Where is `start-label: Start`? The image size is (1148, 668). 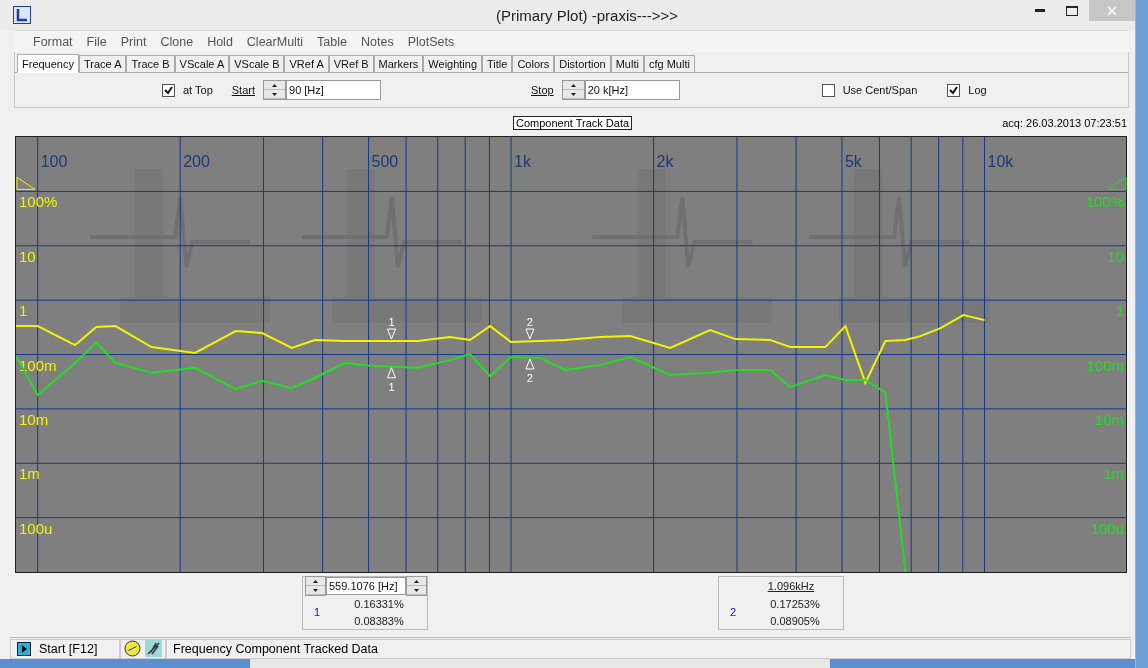 start-label: Start is located at coordinates (243, 90).